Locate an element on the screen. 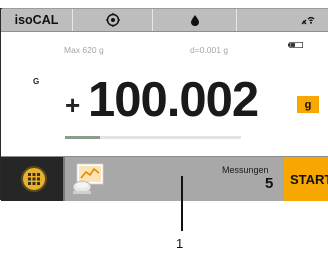 The image size is (328, 269). measurements-count: 5 is located at coordinates (269, 183).